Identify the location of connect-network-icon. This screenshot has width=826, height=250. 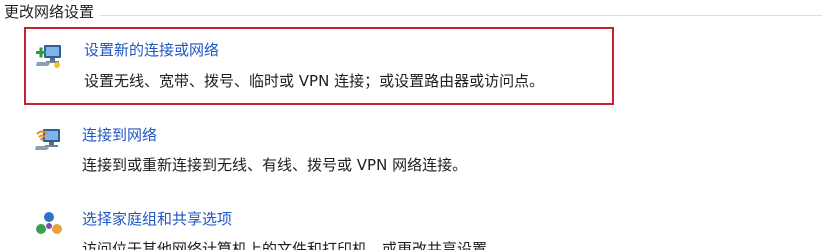
(47, 139).